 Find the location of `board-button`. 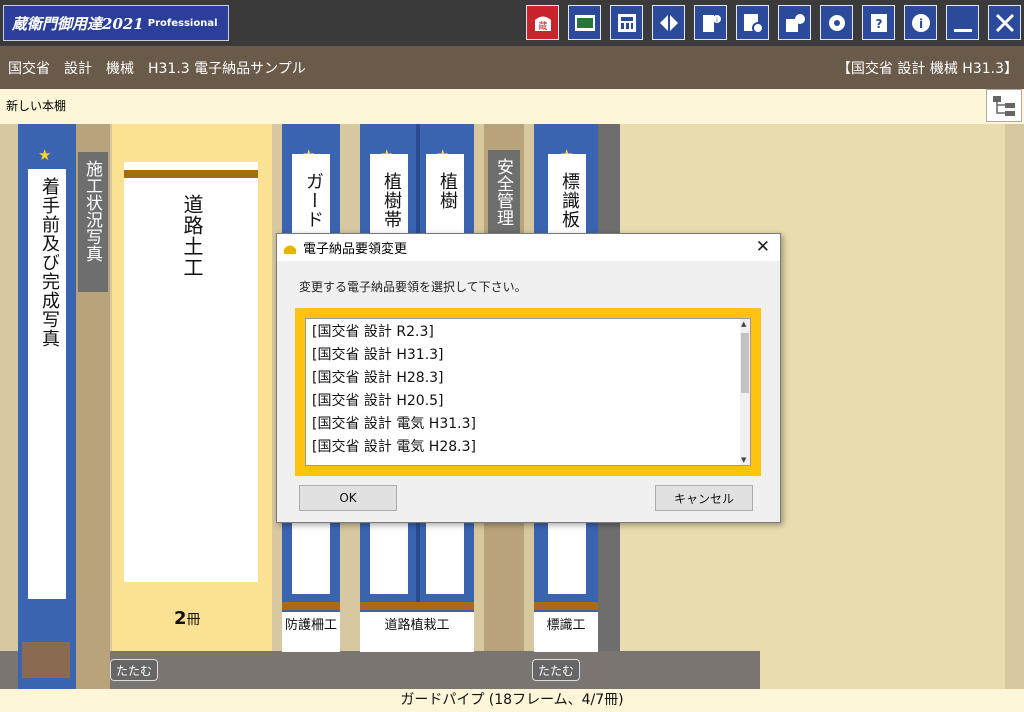

board-button is located at coordinates (584, 22).